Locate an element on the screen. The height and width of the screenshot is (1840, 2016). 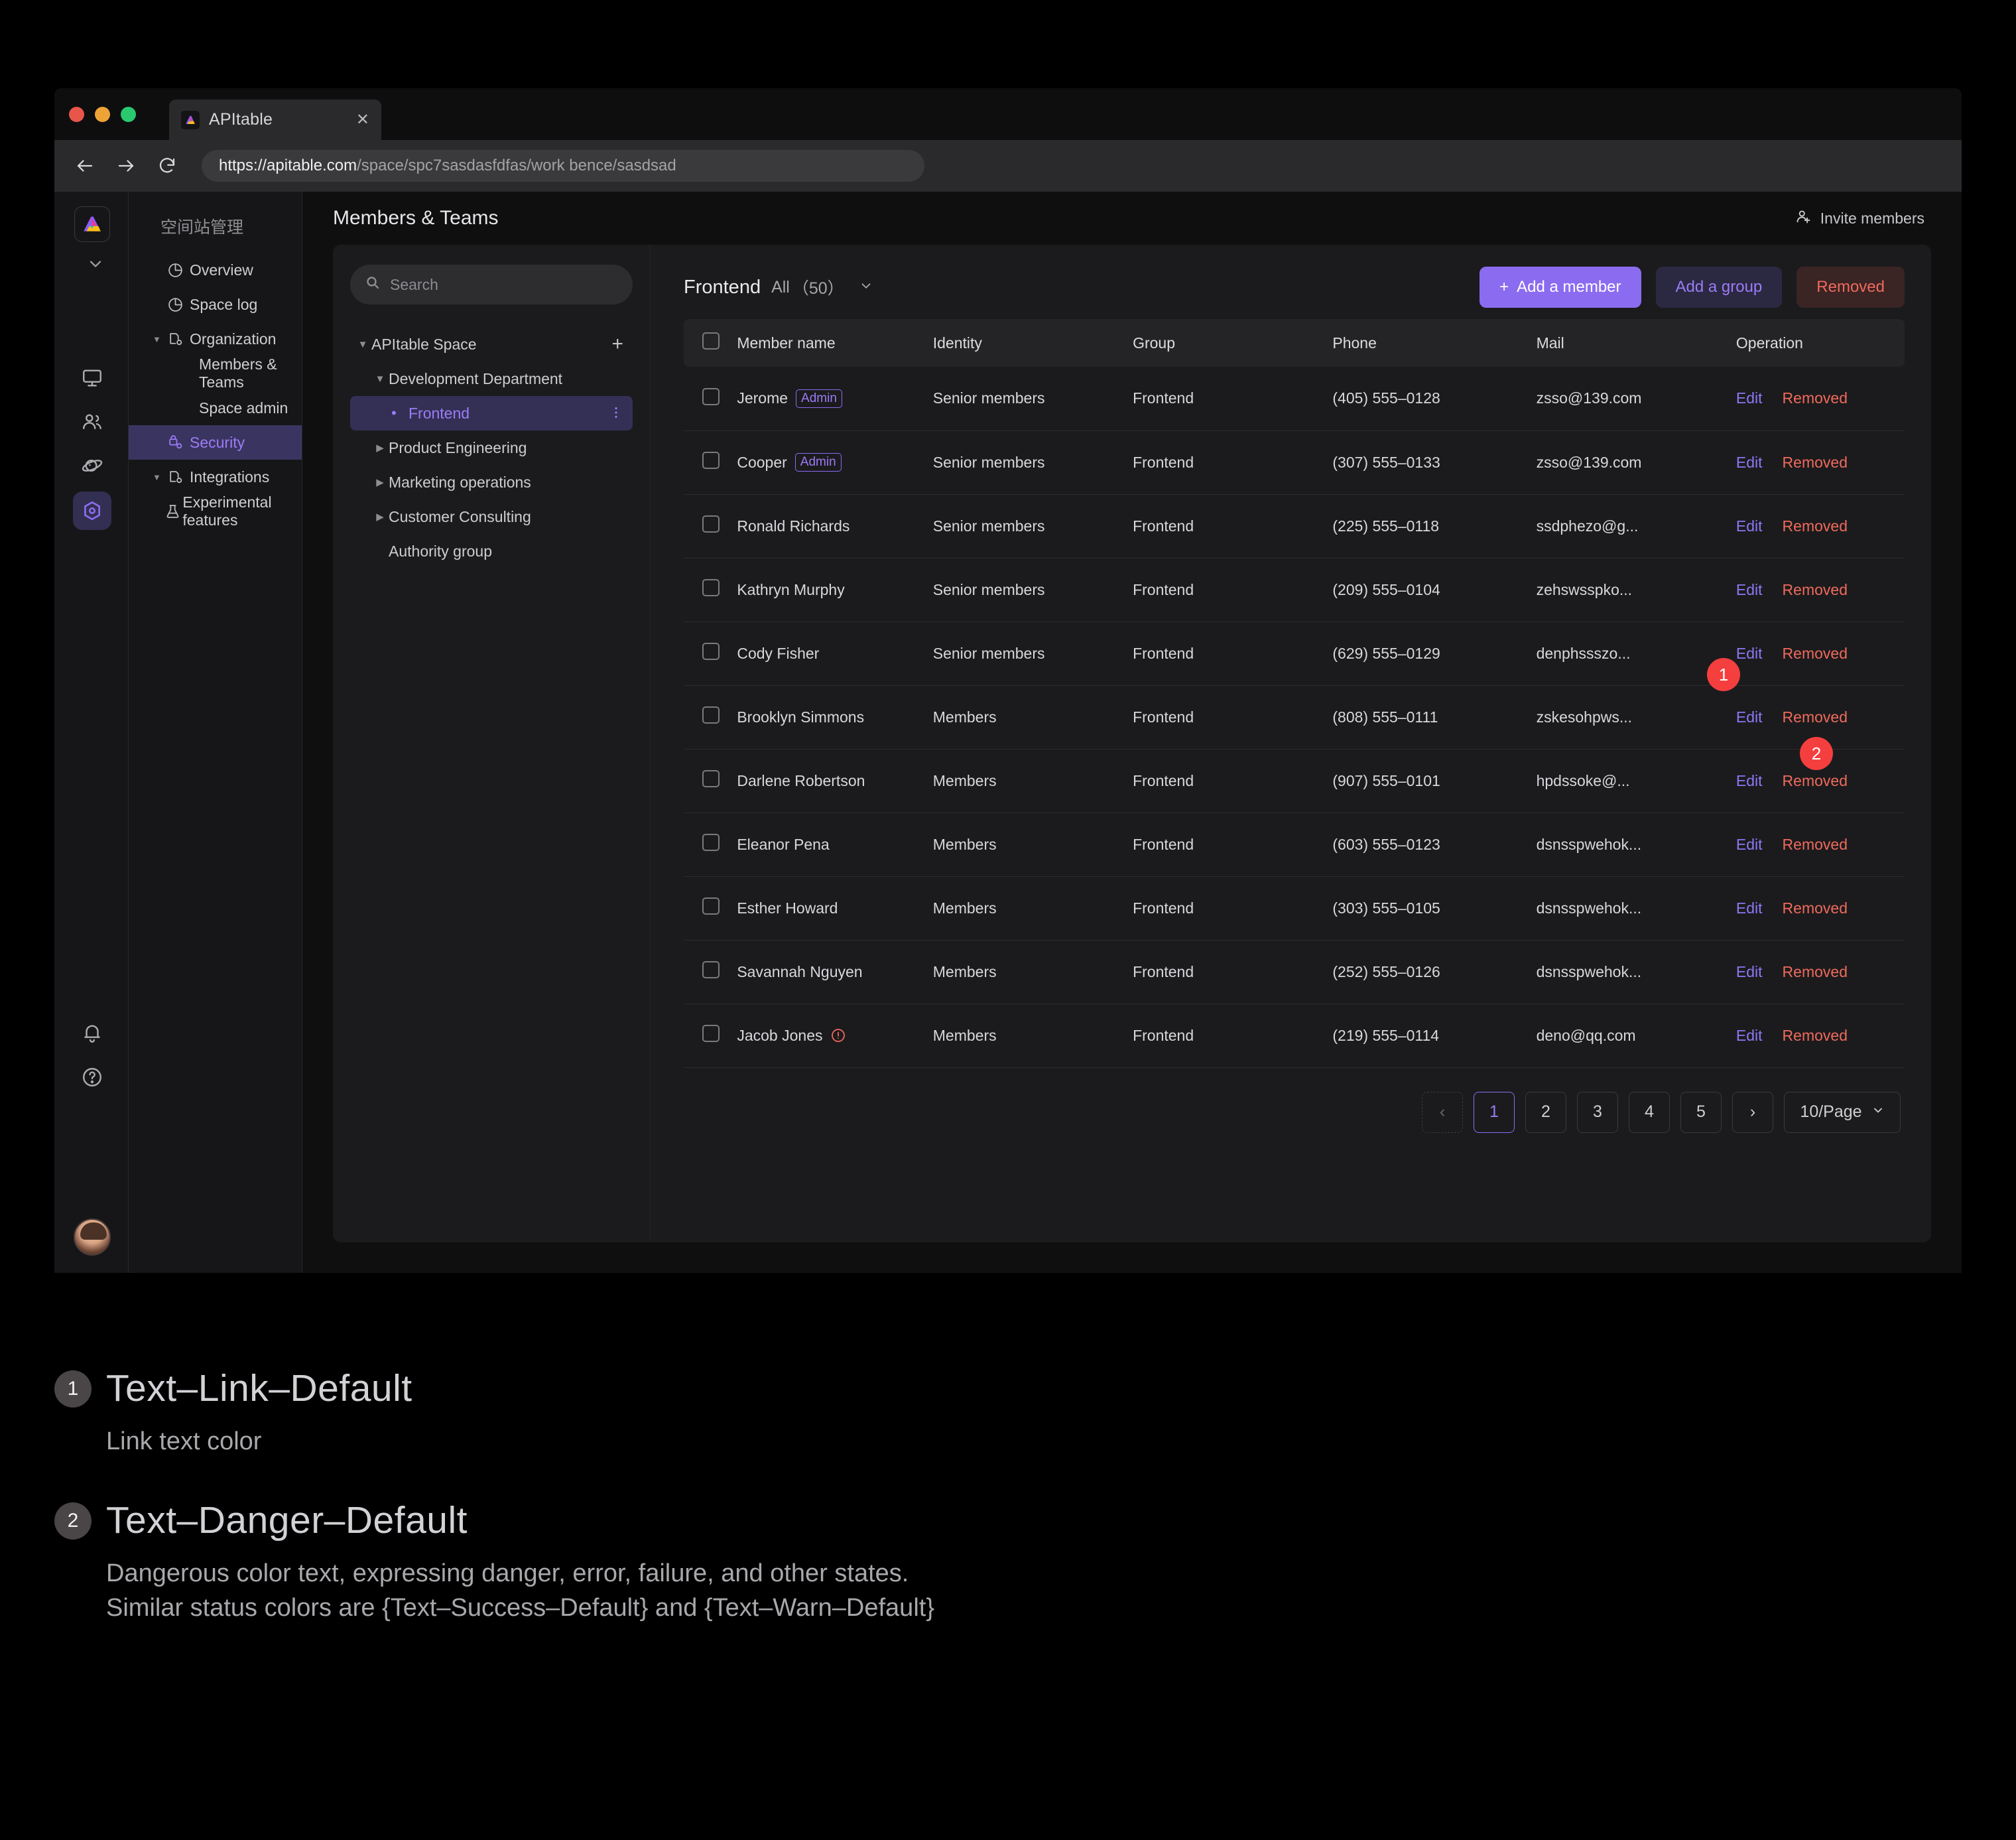
pagination-page-4: 4 is located at coordinates (1649, 1112).